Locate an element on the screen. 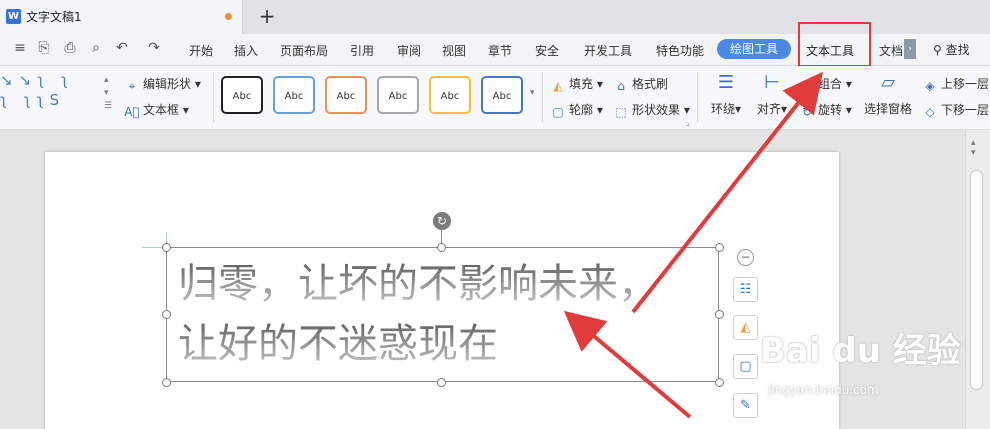 The width and height of the screenshot is (990, 429). open-folder-icon: ⎘ is located at coordinates (44, 48).